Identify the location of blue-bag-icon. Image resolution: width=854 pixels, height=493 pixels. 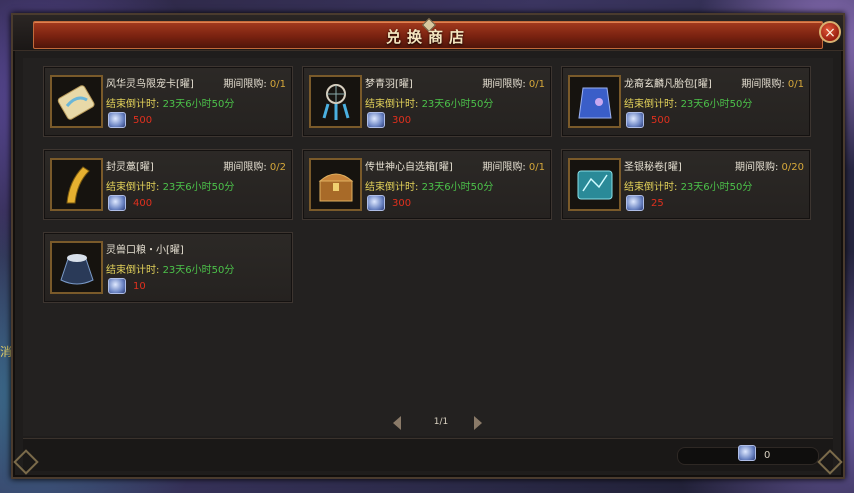
(594, 101).